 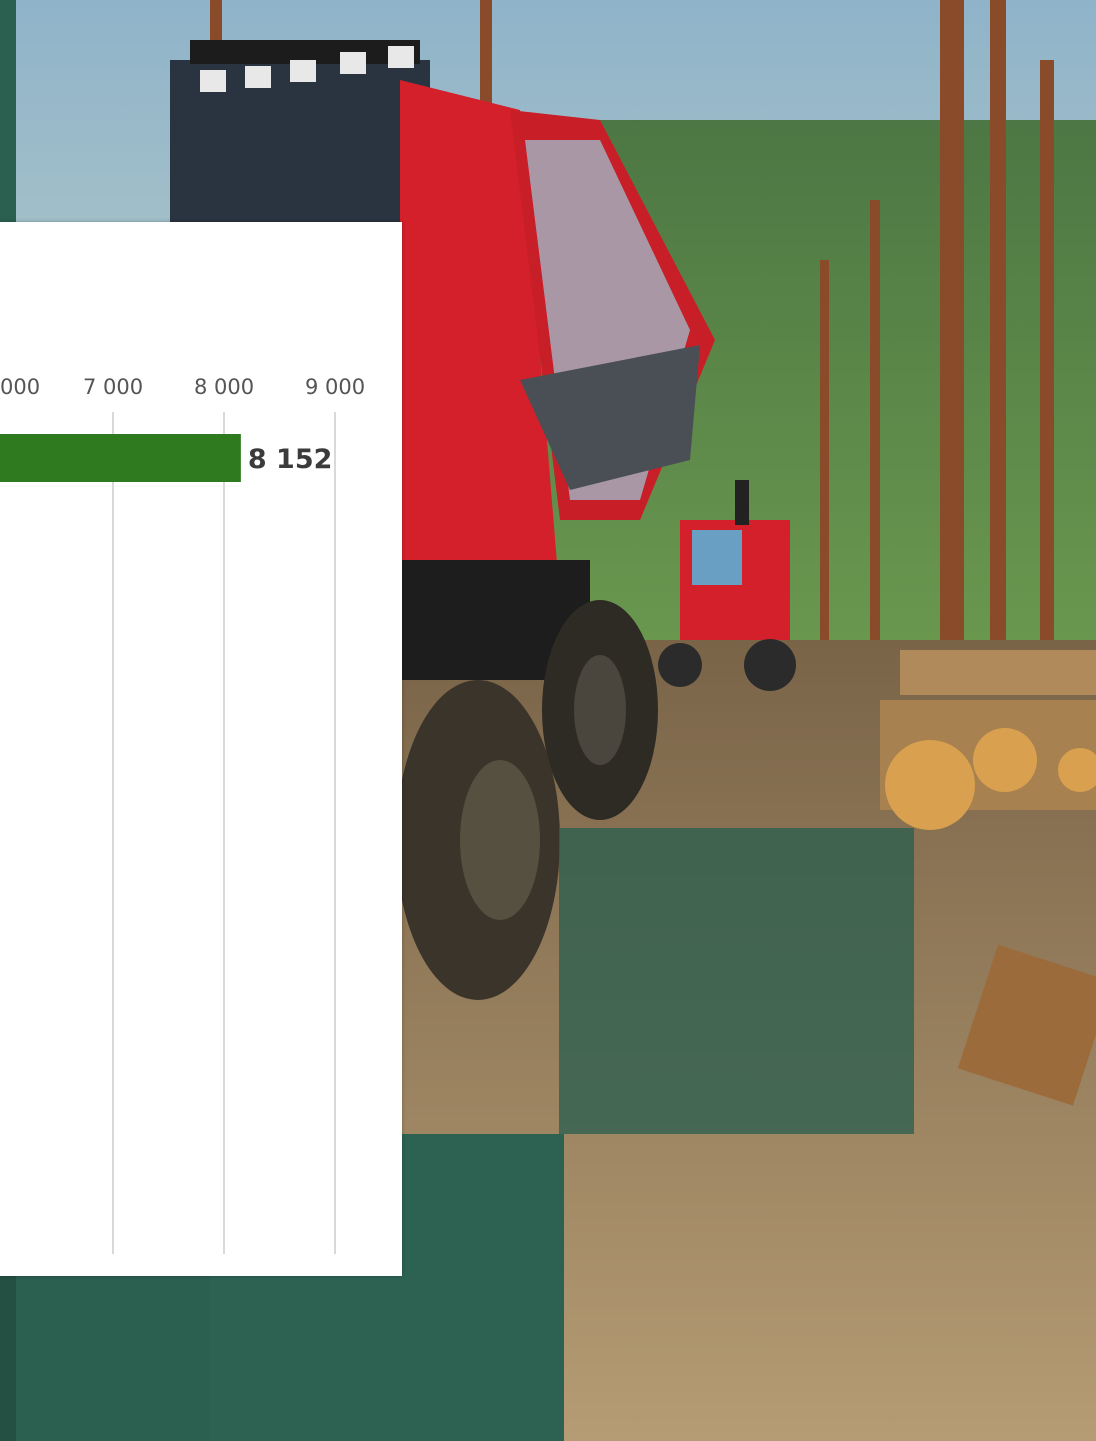 I want to click on gridlines, so click(x=224, y=833).